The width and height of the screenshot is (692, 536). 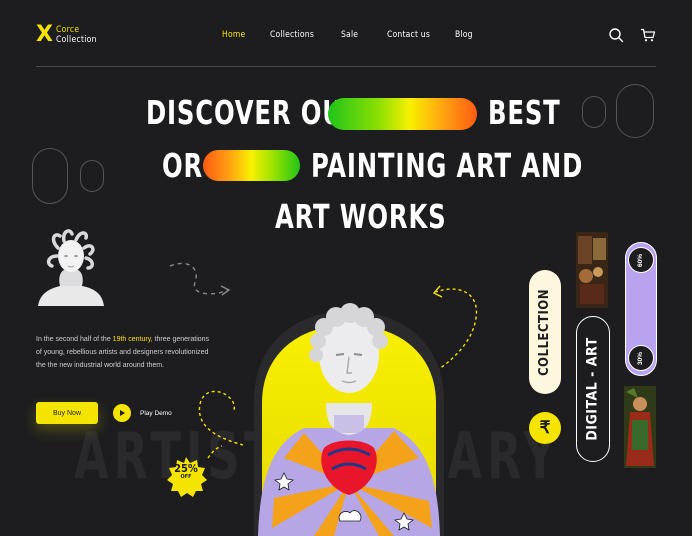 What do you see at coordinates (346, 66) in the screenshot?
I see `header-divider` at bounding box center [346, 66].